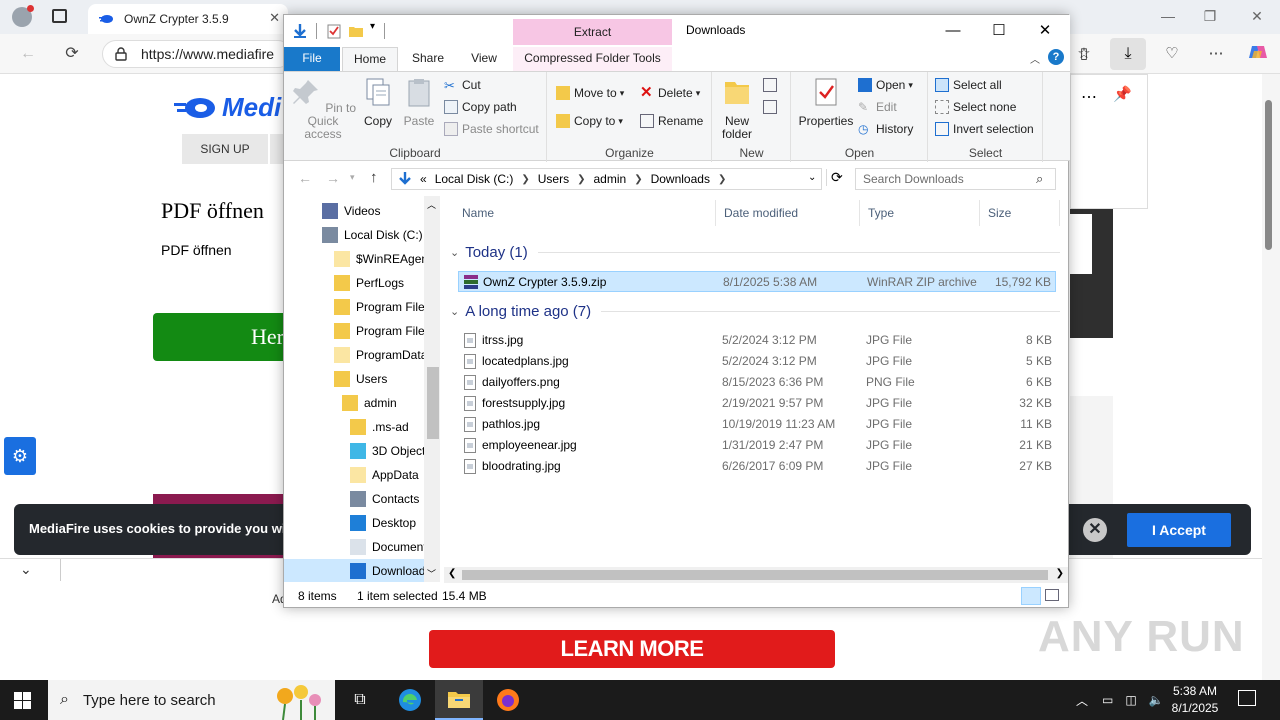  Describe the element at coordinates (955, 179) in the screenshot. I see `search-input: Search Downloads` at that location.